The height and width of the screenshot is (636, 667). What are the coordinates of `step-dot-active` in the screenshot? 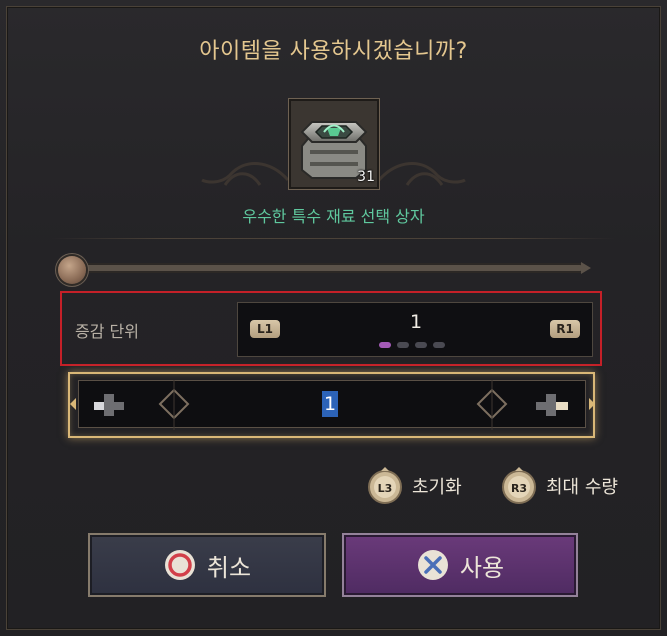 It's located at (385, 345).